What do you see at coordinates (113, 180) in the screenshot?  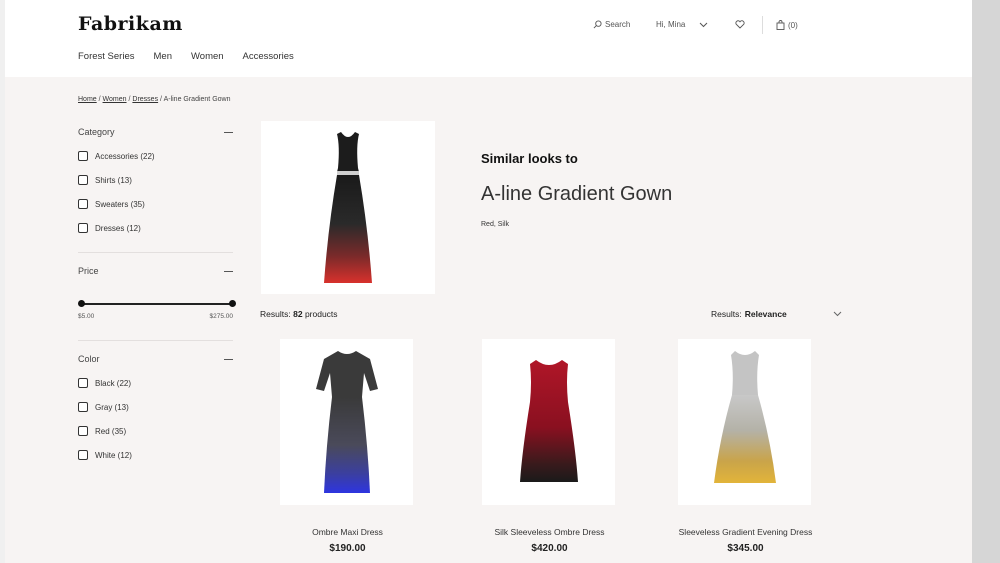 I see `filter-option-label: Shirts (13)` at bounding box center [113, 180].